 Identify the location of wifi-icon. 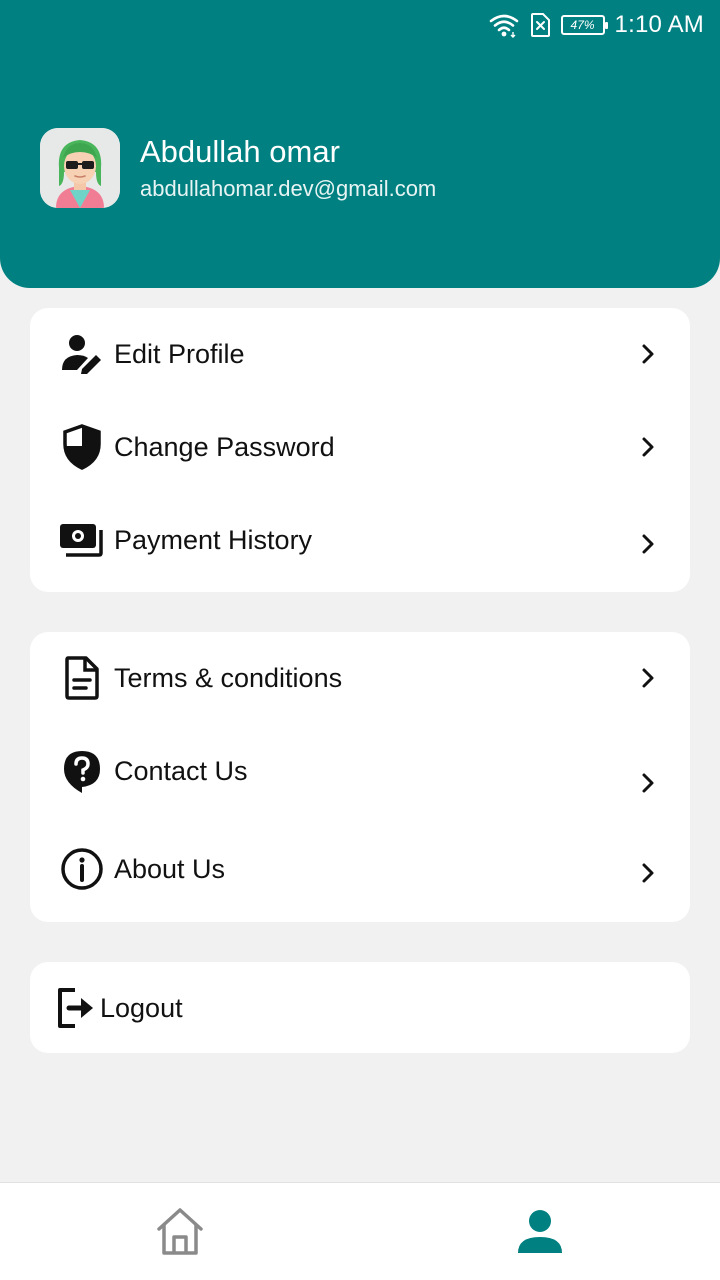
(503, 26).